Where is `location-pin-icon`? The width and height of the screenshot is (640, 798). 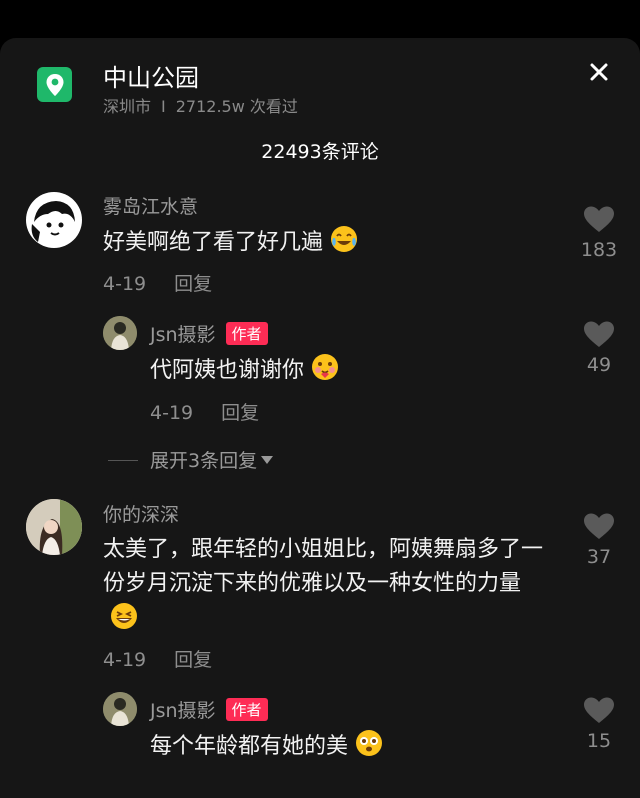 location-pin-icon is located at coordinates (54, 84).